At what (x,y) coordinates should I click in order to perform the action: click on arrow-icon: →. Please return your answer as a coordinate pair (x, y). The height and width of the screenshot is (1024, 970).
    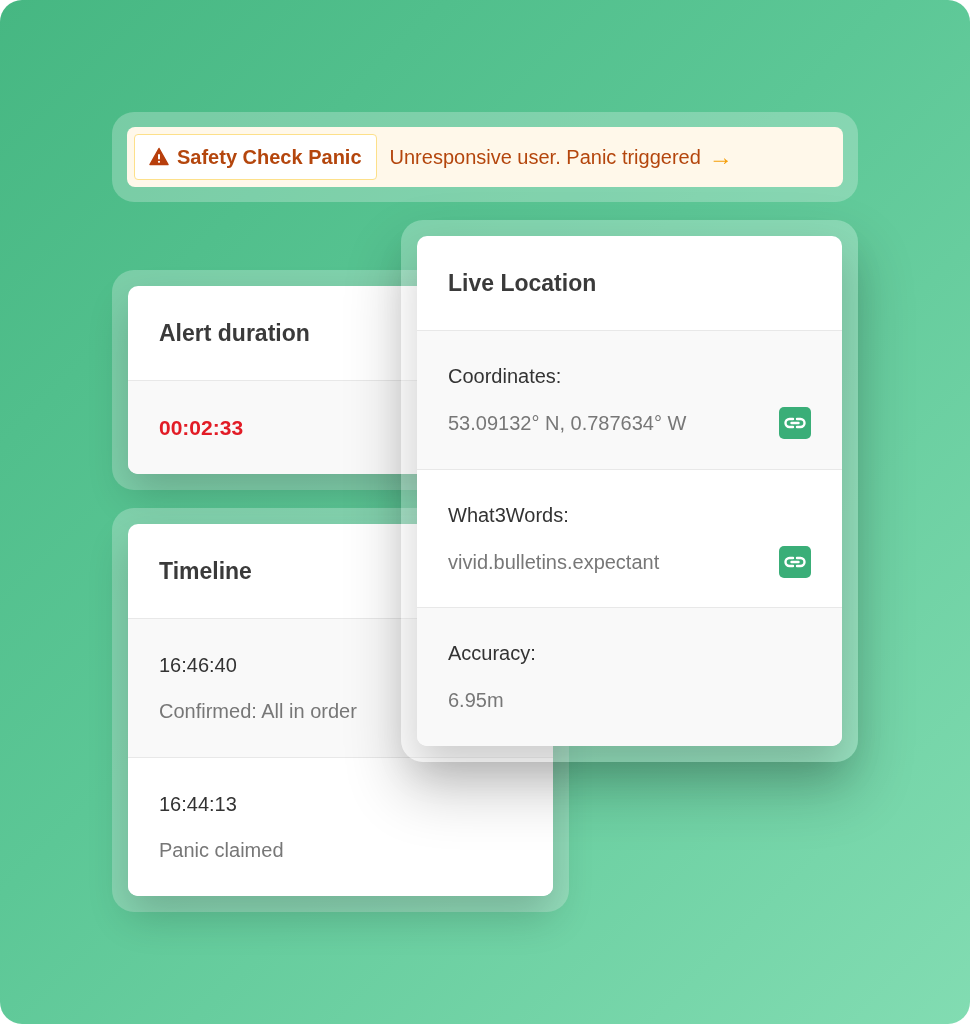
    Looking at the image, I should click on (720, 157).